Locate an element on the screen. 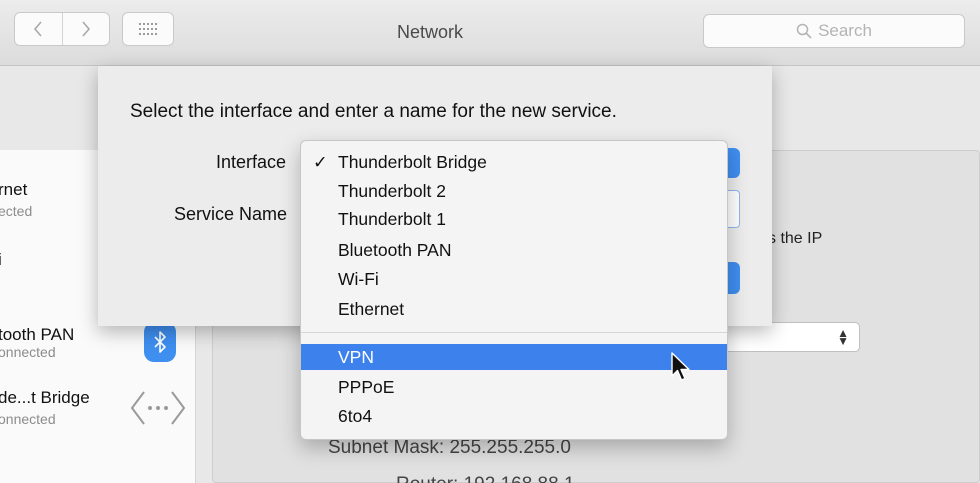 The image size is (980, 483). window-toolbar: Network Search is located at coordinates (490, 33).